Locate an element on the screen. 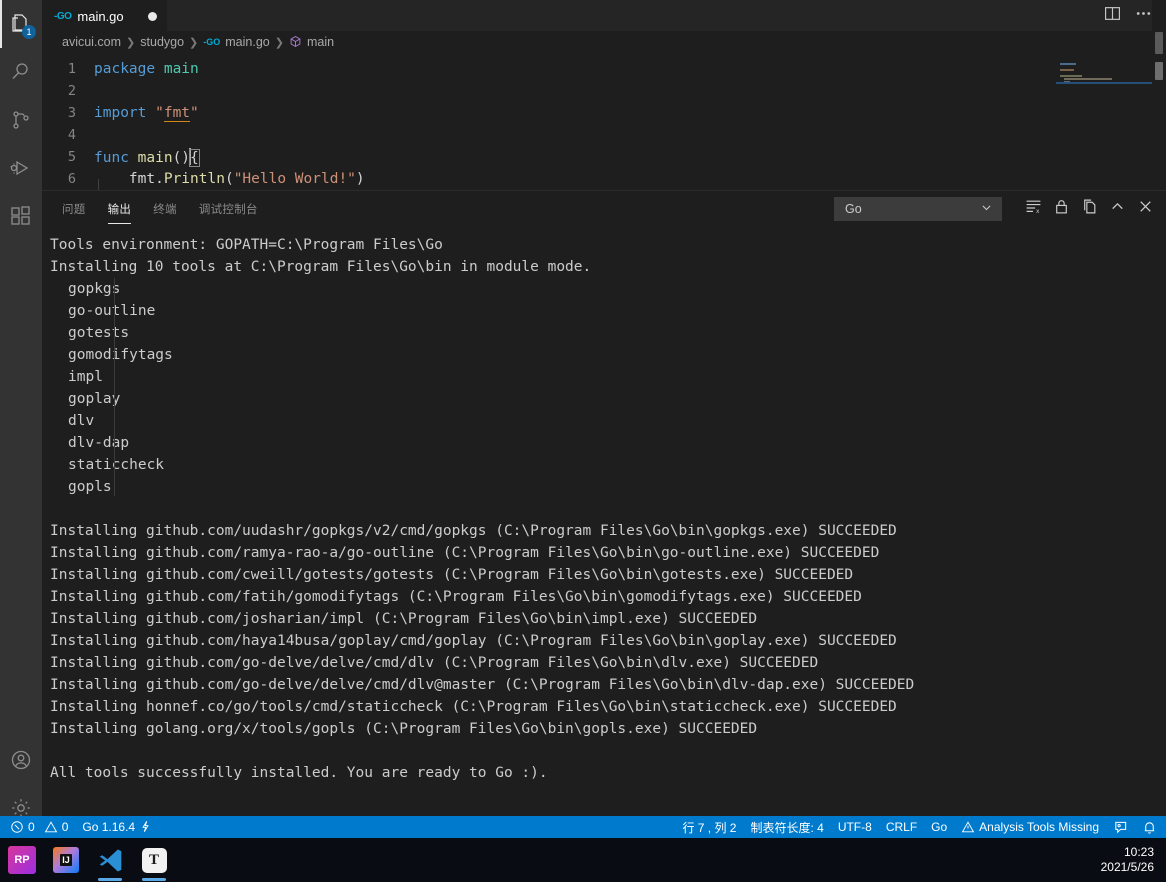 The width and height of the screenshot is (1166, 882). output-scrollbar is located at coordinates (1159, 518).